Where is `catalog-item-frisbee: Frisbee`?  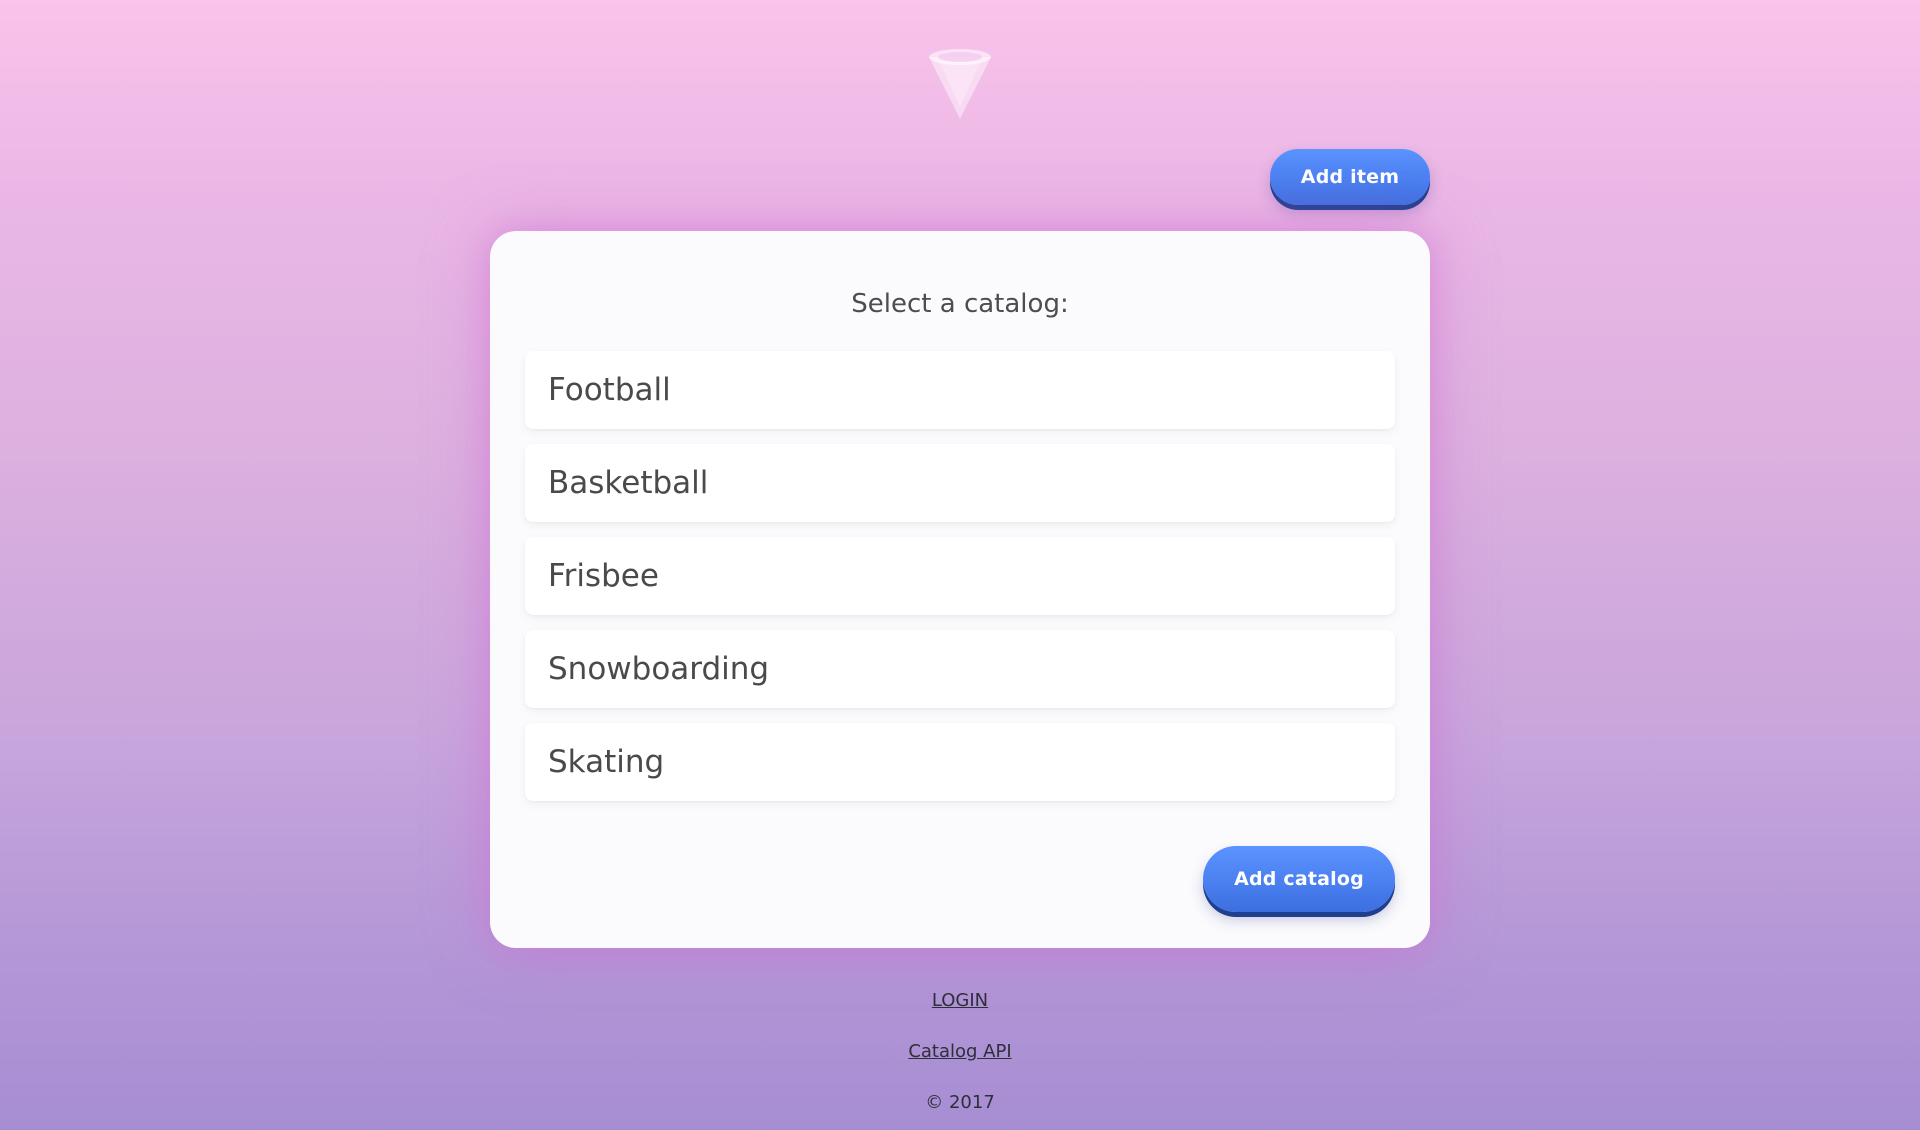
catalog-item-frisbee: Frisbee is located at coordinates (960, 576).